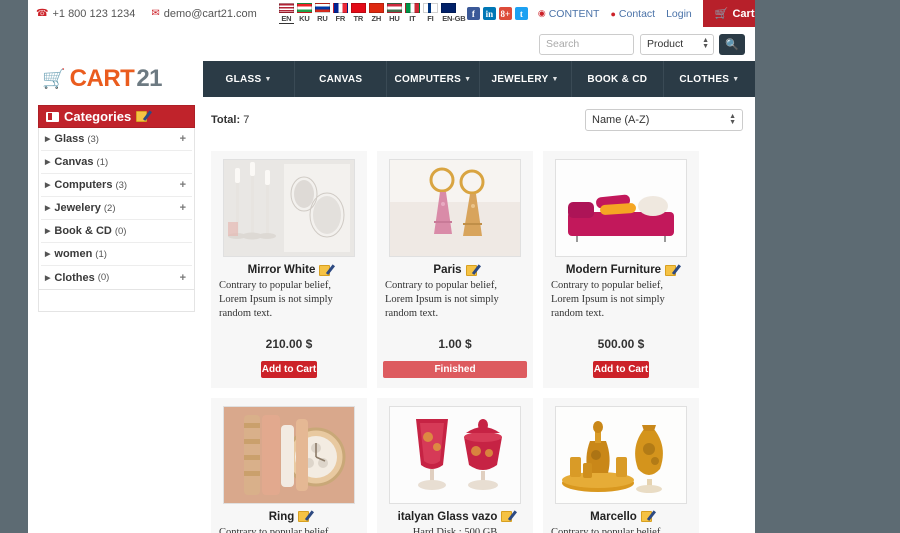  I want to click on language-option-tr: TR, so click(358, 19).